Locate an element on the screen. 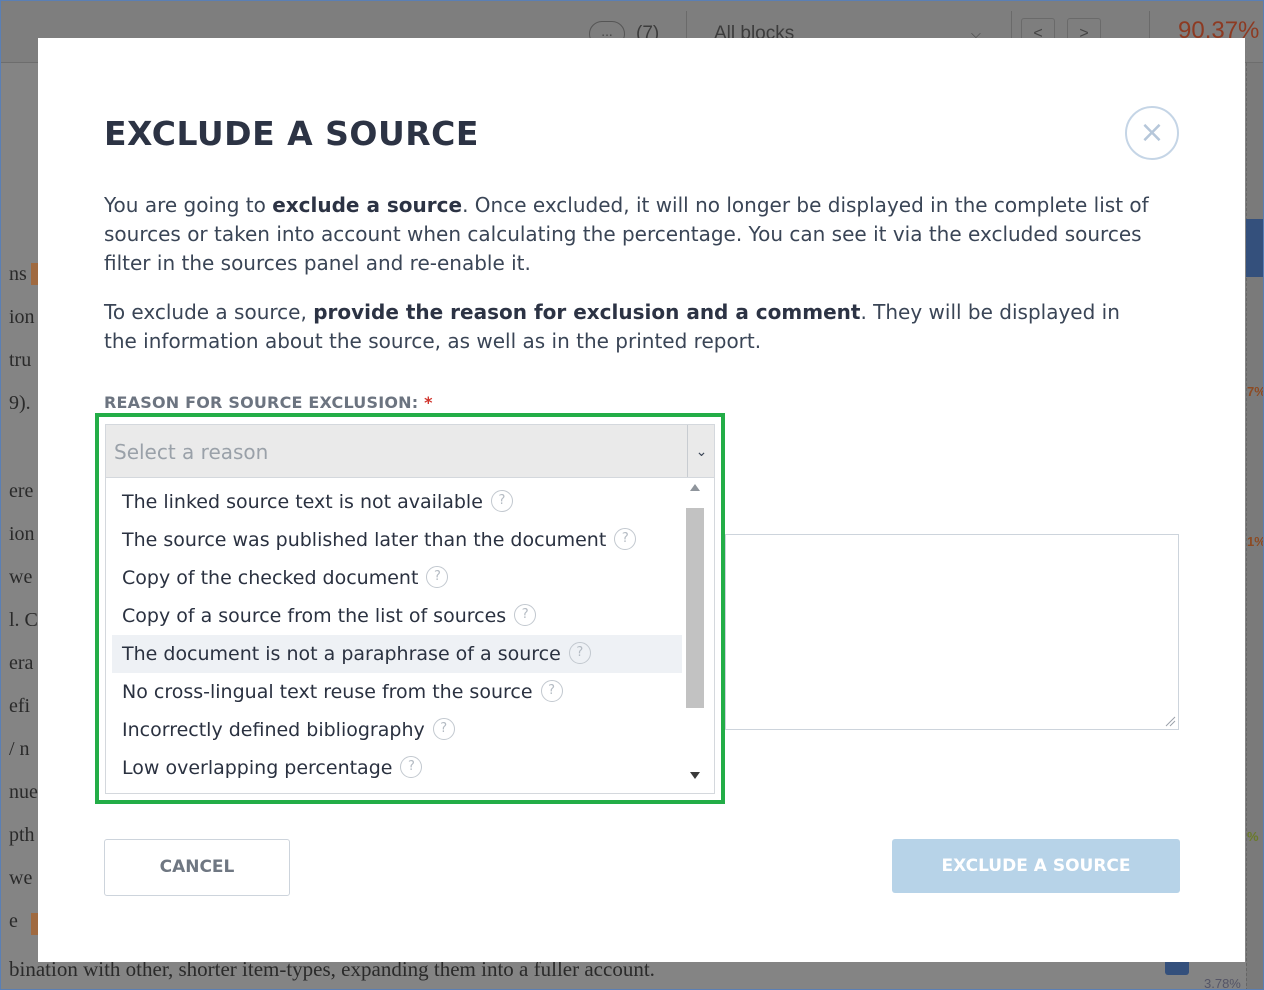 This screenshot has width=1264, height=990. document-text-fragment: / n is located at coordinates (19, 749).